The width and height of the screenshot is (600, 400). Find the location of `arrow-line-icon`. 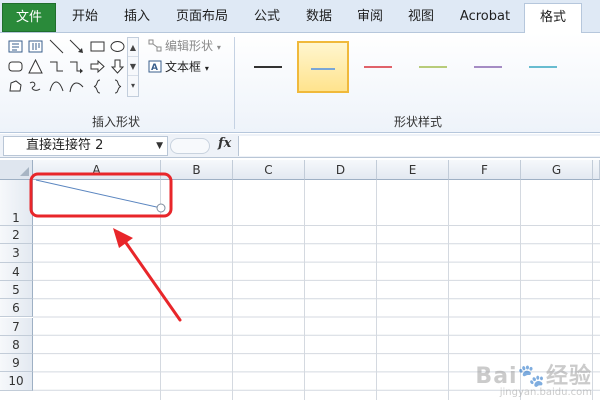

arrow-line-icon is located at coordinates (76, 46).